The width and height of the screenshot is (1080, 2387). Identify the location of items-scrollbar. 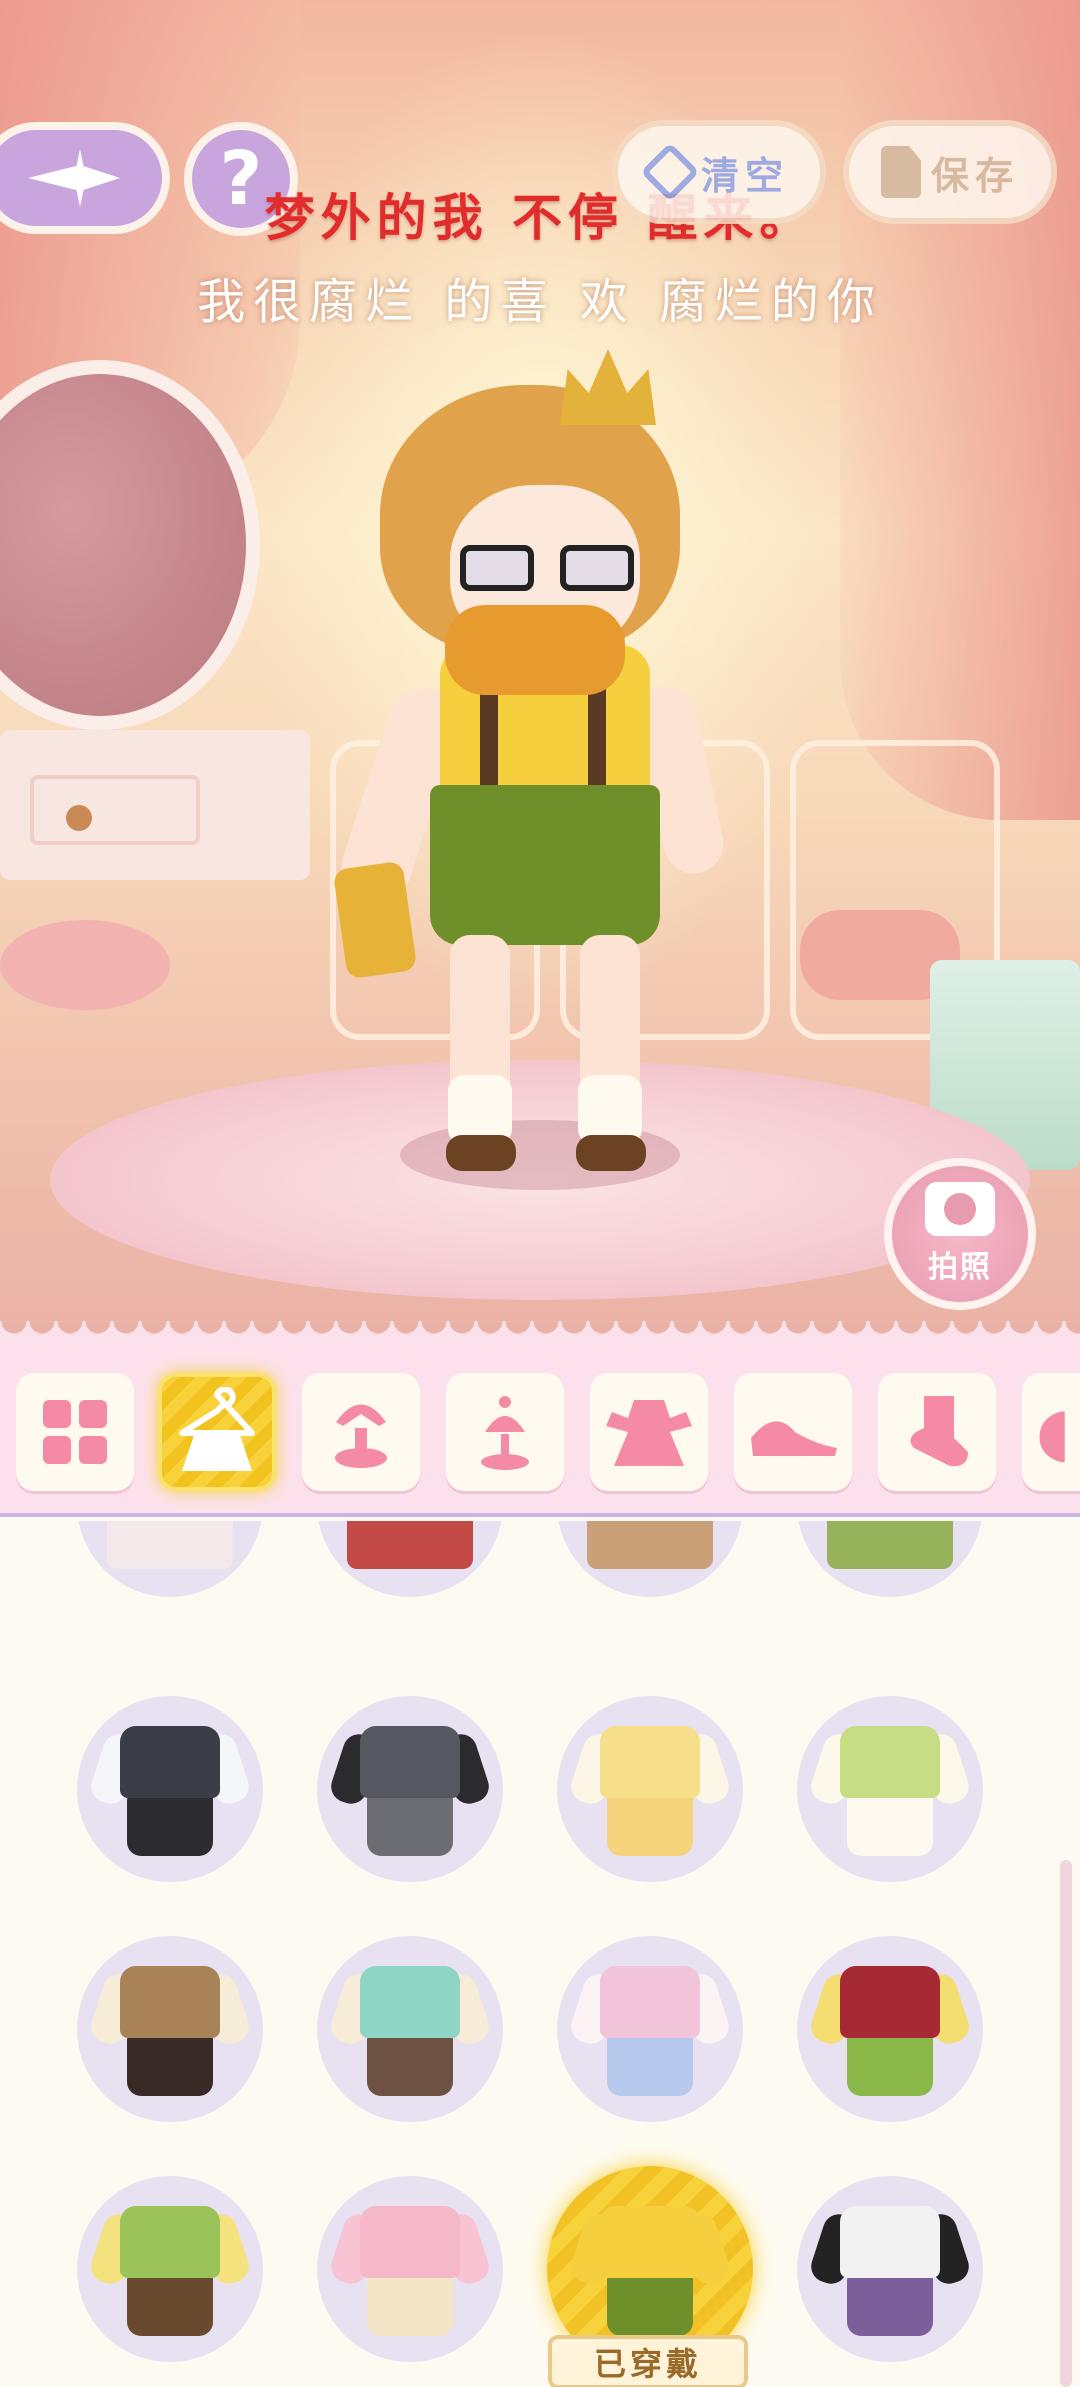
(1066, 2123).